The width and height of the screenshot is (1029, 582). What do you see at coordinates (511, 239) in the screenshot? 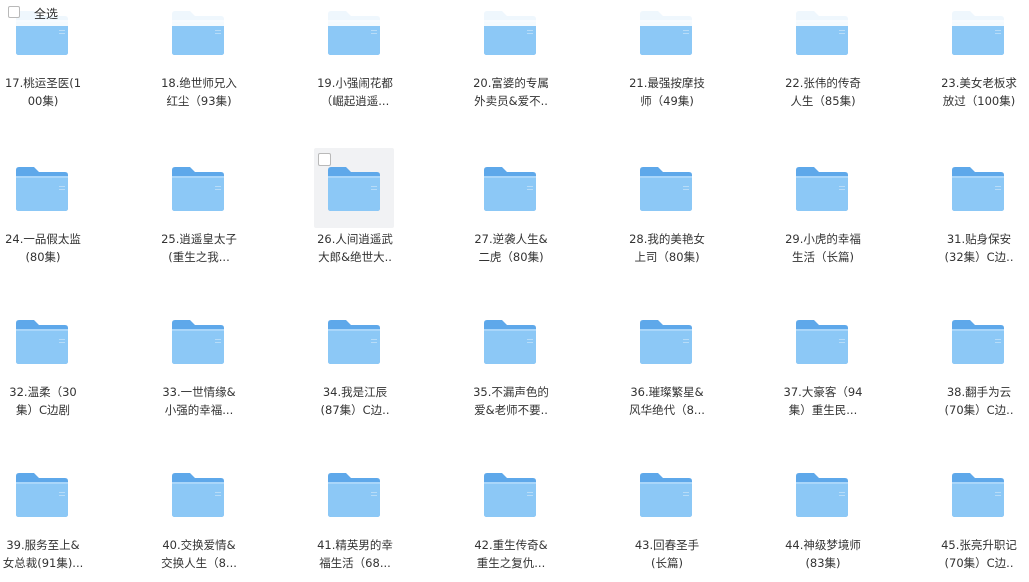
I see `folder-name-line1: 27.逆袭人生&` at bounding box center [511, 239].